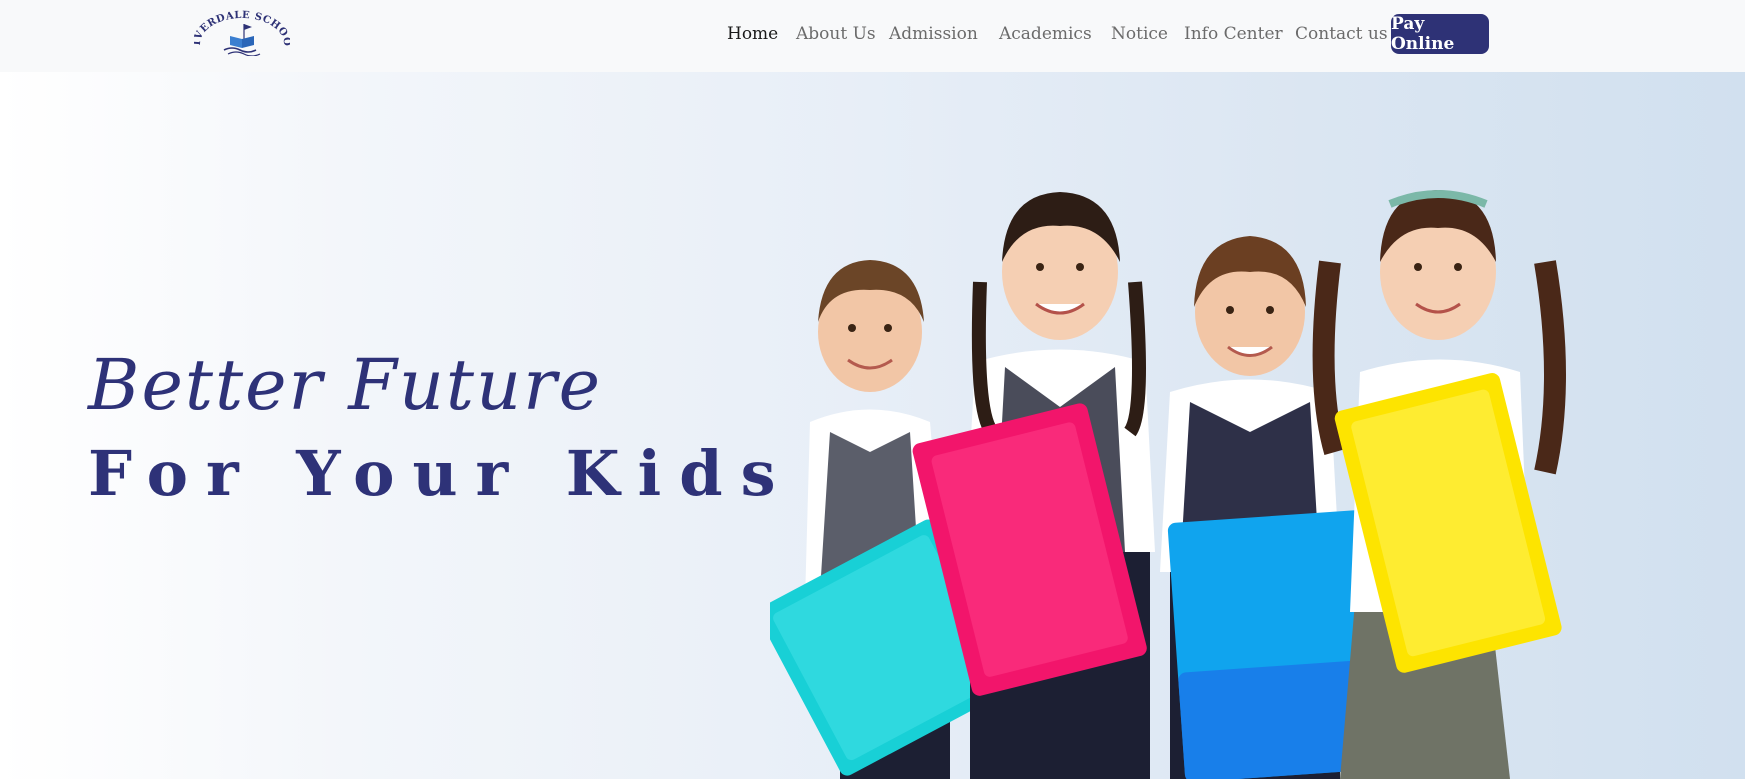  What do you see at coordinates (1045, 34) in the screenshot?
I see `nav-academics: Academics` at bounding box center [1045, 34].